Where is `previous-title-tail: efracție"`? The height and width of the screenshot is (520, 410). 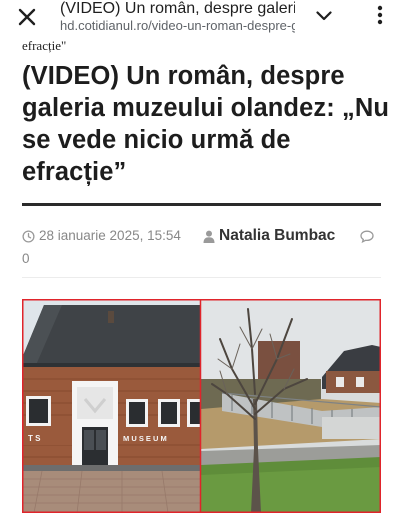
previous-title-tail: efracție" is located at coordinates (44, 45).